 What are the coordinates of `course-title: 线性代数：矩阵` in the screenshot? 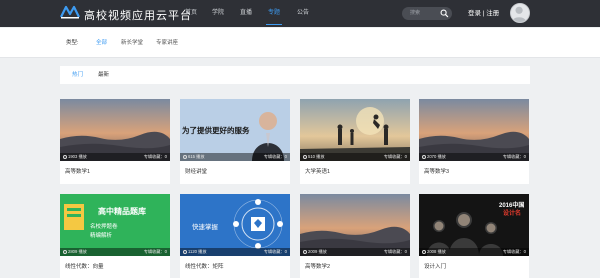 It's located at (204, 267).